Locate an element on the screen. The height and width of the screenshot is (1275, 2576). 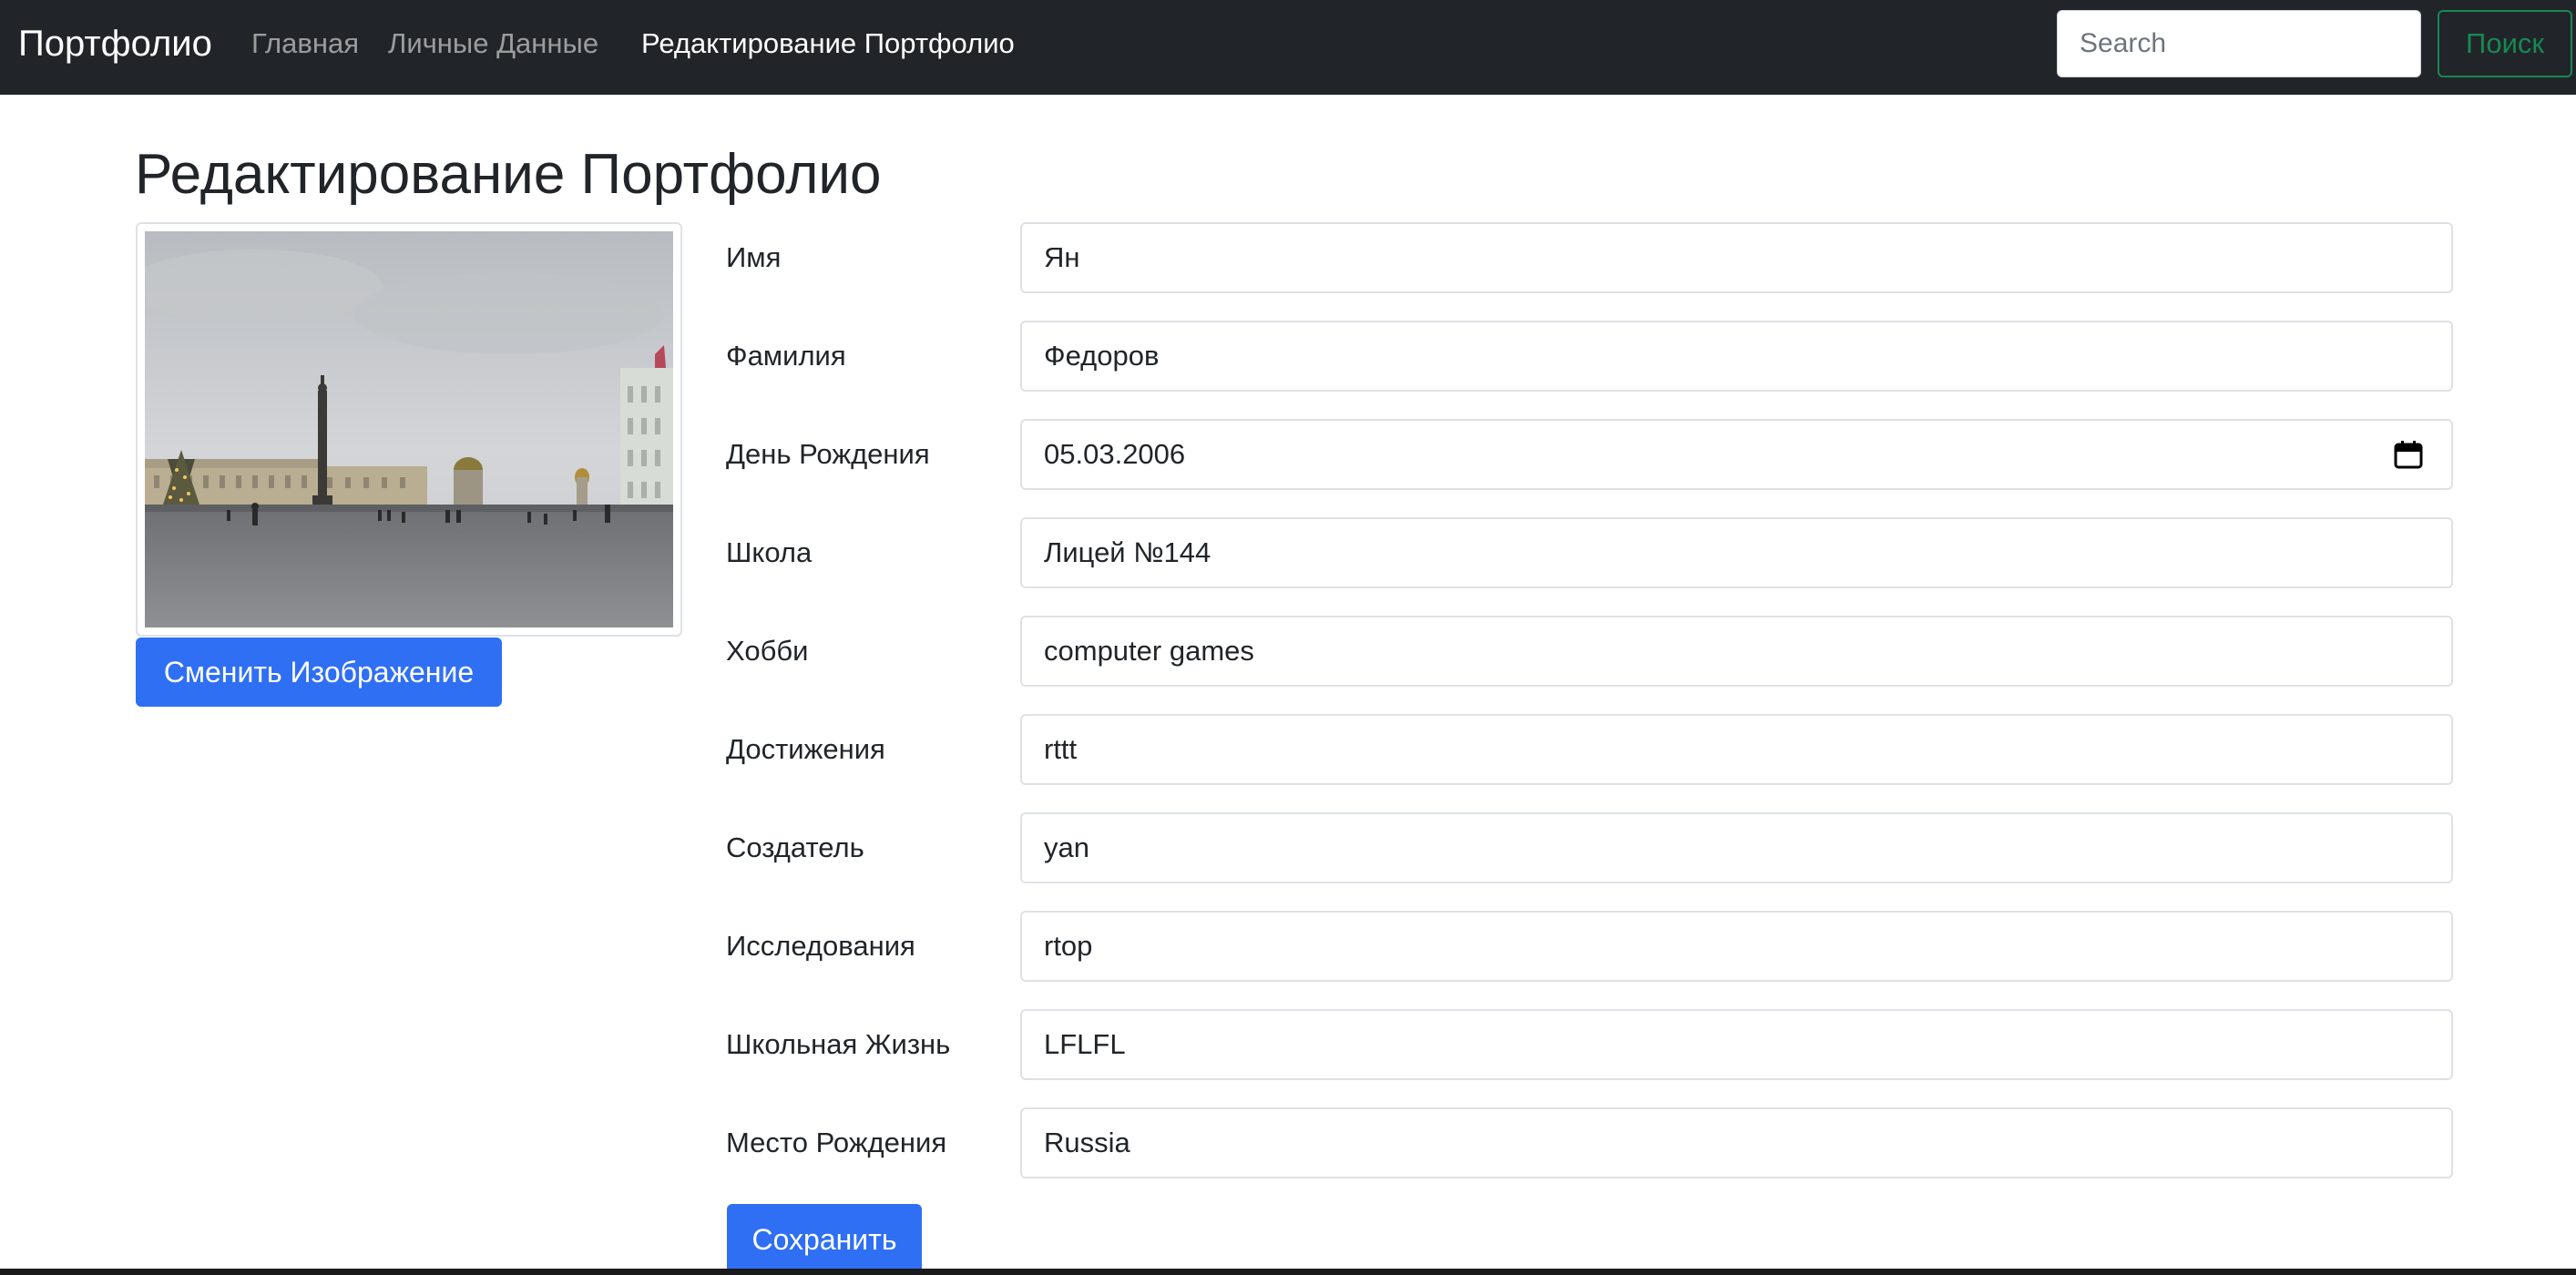
birthplace-label: Место Рождения is located at coordinates (836, 1143).